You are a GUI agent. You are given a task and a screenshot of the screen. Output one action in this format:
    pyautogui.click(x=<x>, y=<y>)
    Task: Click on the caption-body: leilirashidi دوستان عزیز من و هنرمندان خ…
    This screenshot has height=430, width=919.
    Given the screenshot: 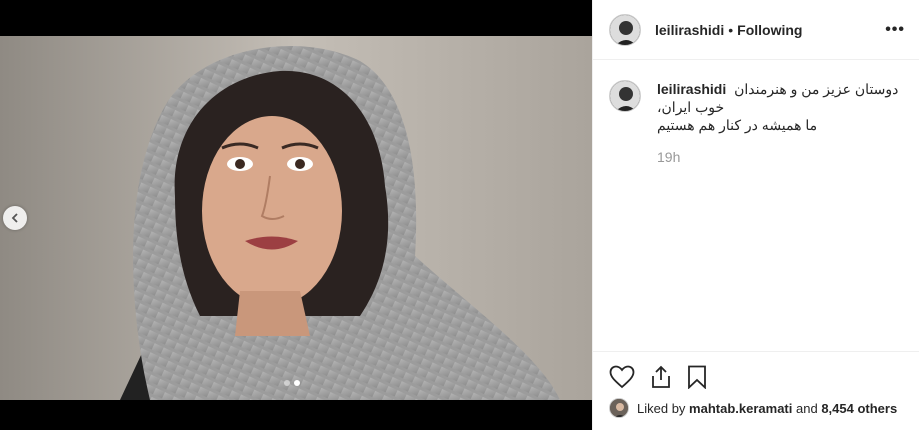 What is the action you would take?
    pyautogui.click(x=780, y=123)
    